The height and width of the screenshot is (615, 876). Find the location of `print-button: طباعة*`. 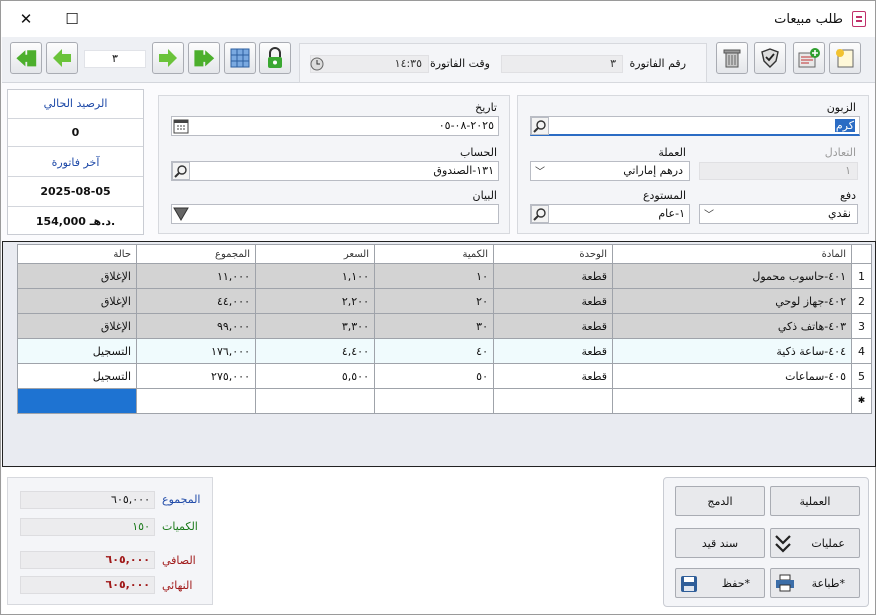

print-button: طباعة* is located at coordinates (815, 583).